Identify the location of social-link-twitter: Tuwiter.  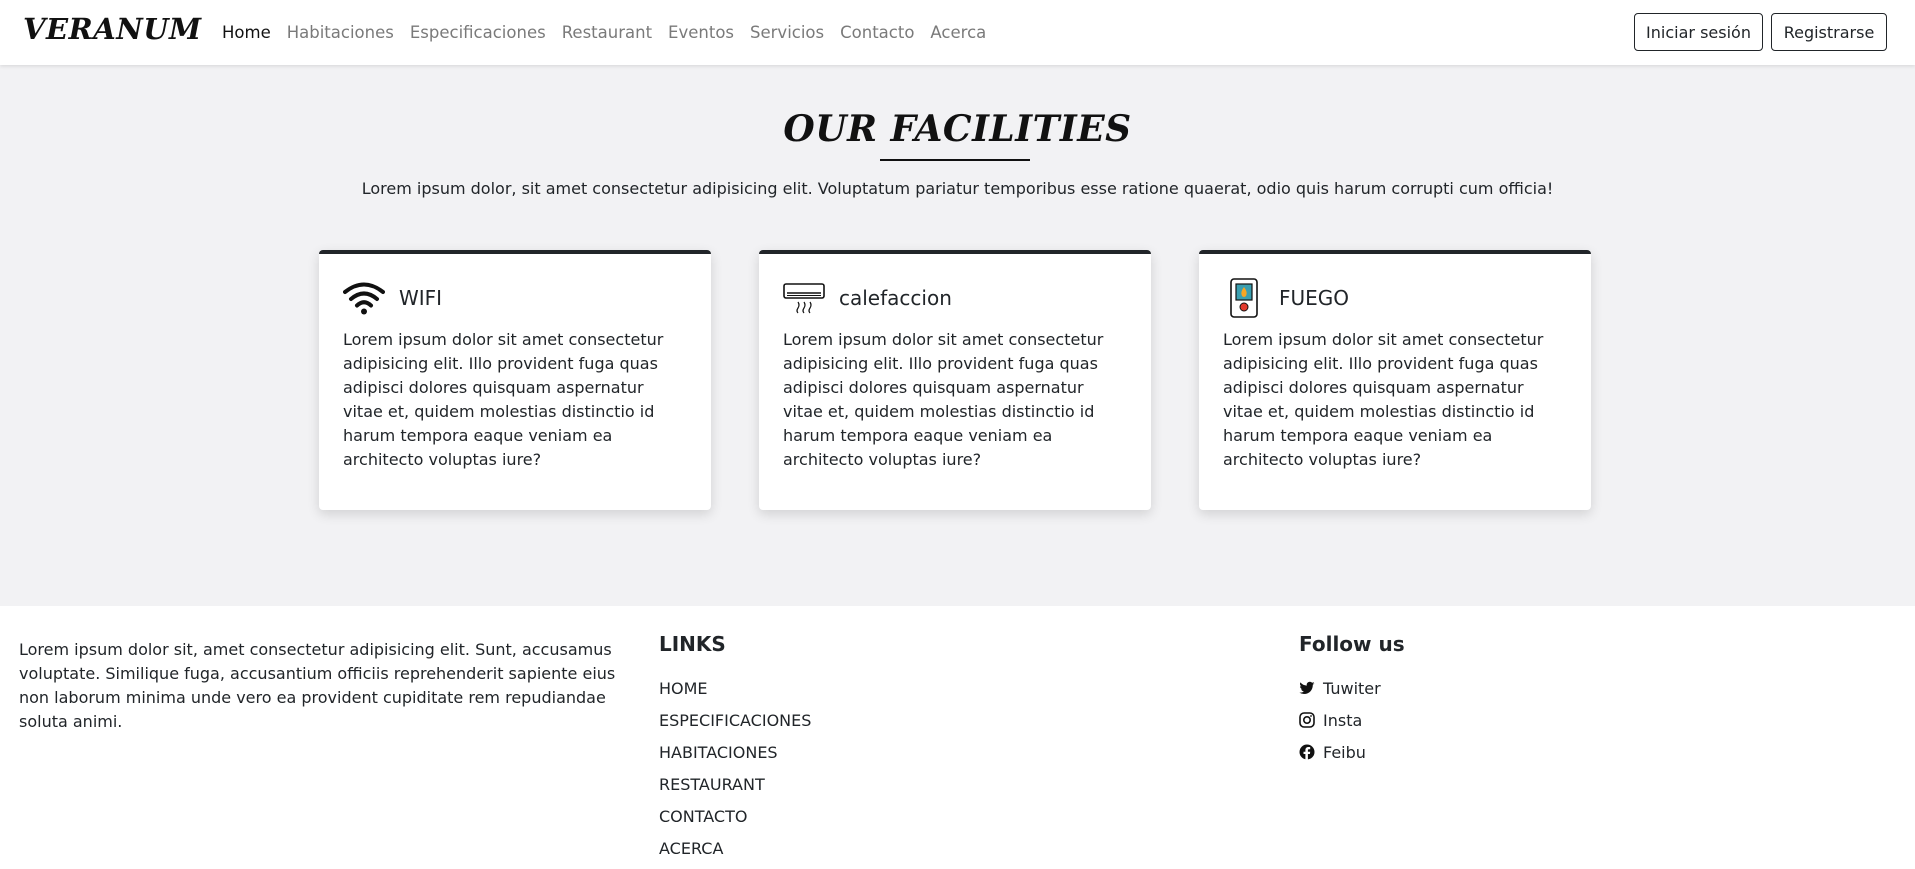
(1340, 688).